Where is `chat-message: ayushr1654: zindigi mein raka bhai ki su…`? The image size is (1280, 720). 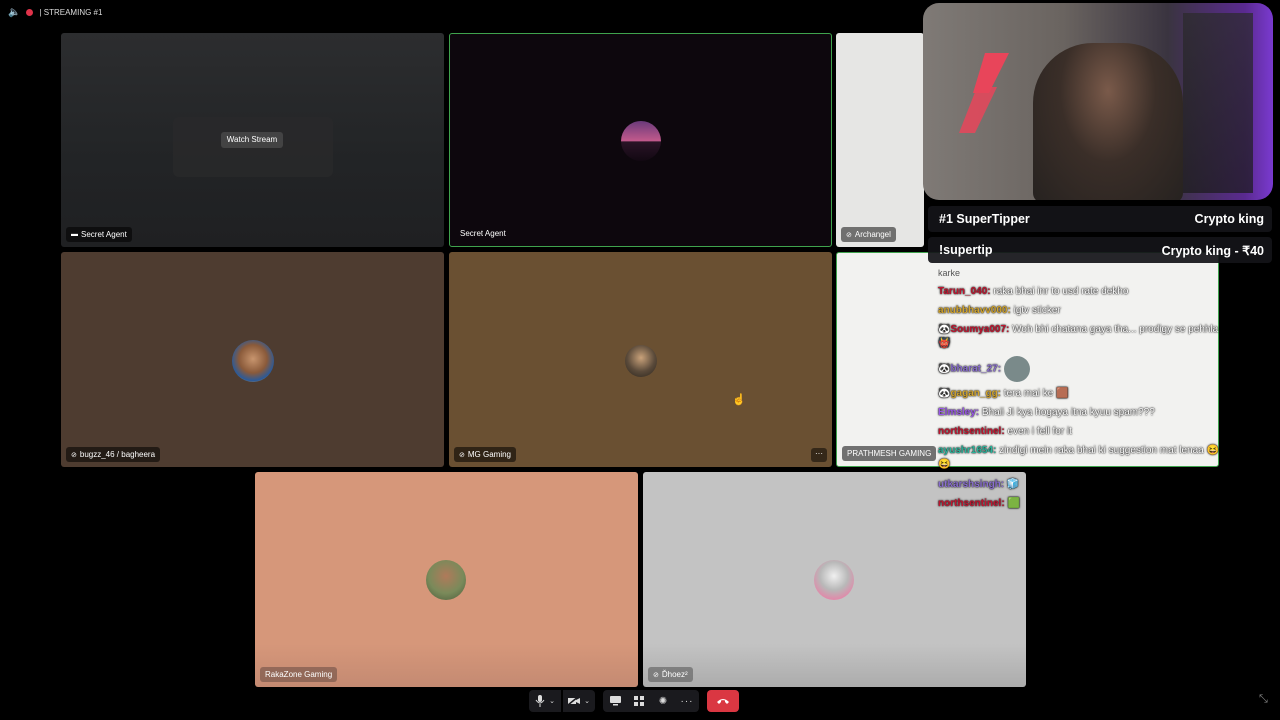
chat-message: ayushr1654: zindigi mein raka bhai ki su… is located at coordinates (1078, 457).